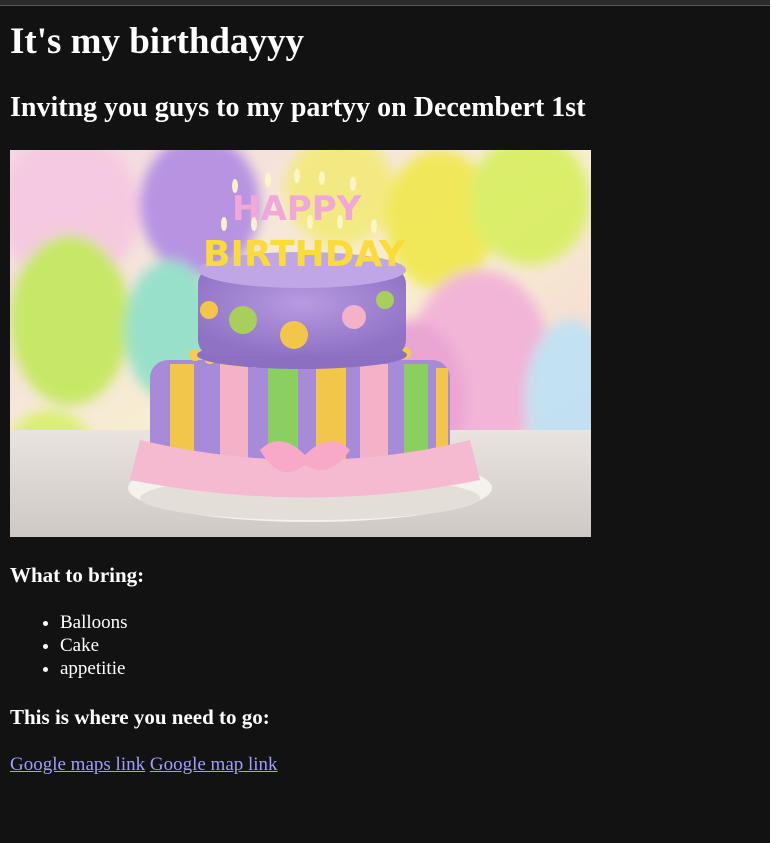 The height and width of the screenshot is (843, 770). I want to click on browser-top-edge, so click(385, 3).